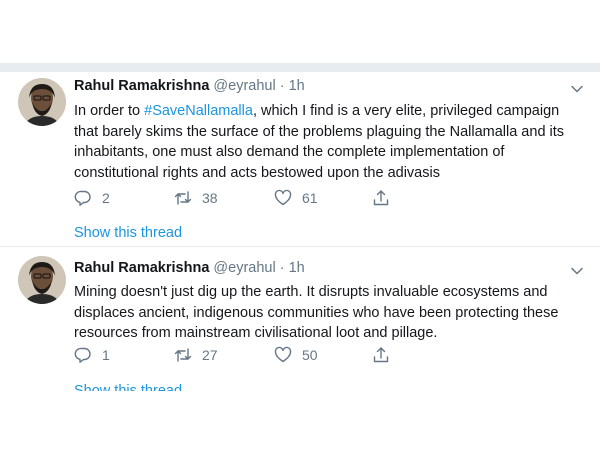  Describe the element at coordinates (196, 198) in the screenshot. I see `retweet-button: 38` at that location.